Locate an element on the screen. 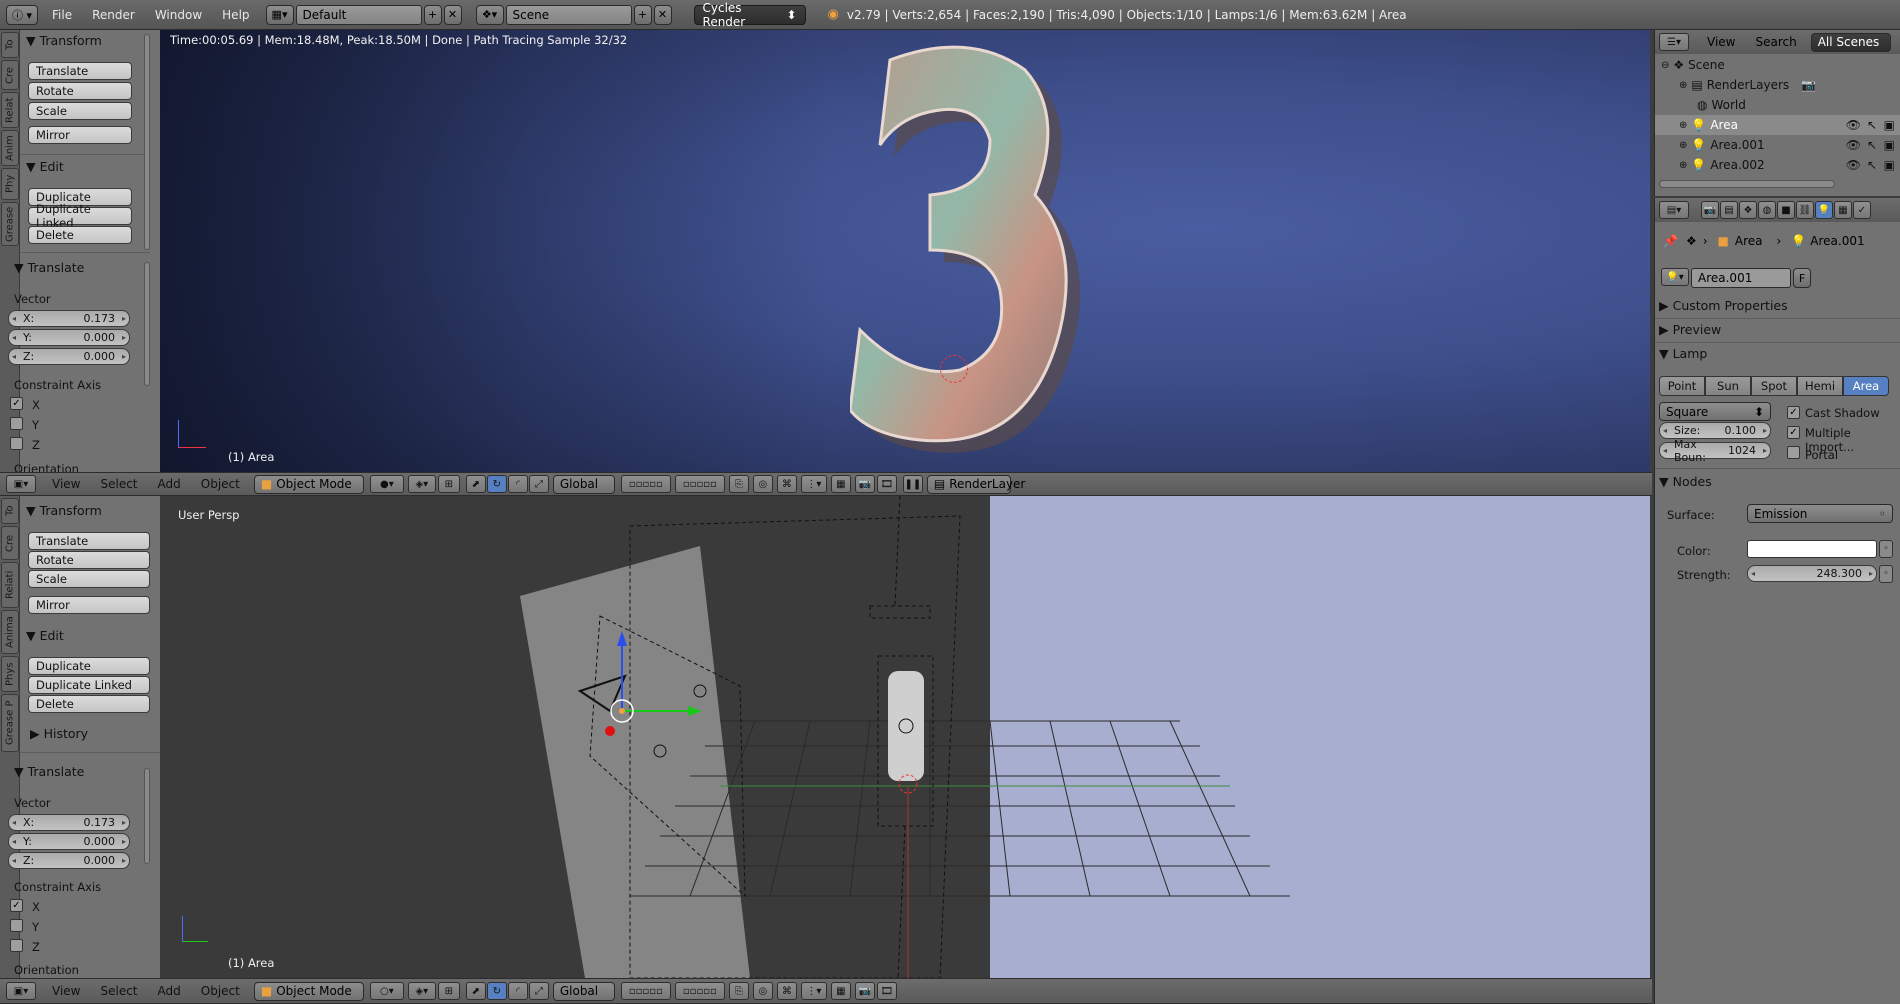 This screenshot has height=1004, width=1900. select-arrow-icon: ↖ is located at coordinates (1872, 145).